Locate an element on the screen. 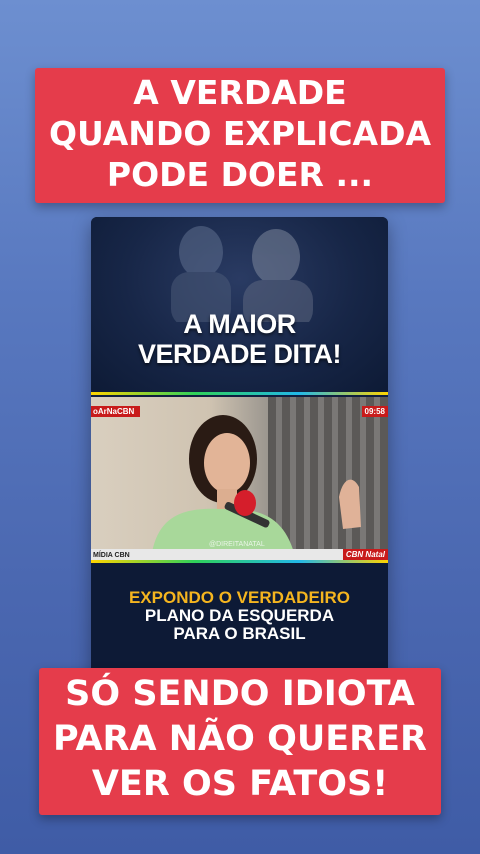 The image size is (480, 854). cbn-natal-logo: CBN Natal is located at coordinates (365, 554).